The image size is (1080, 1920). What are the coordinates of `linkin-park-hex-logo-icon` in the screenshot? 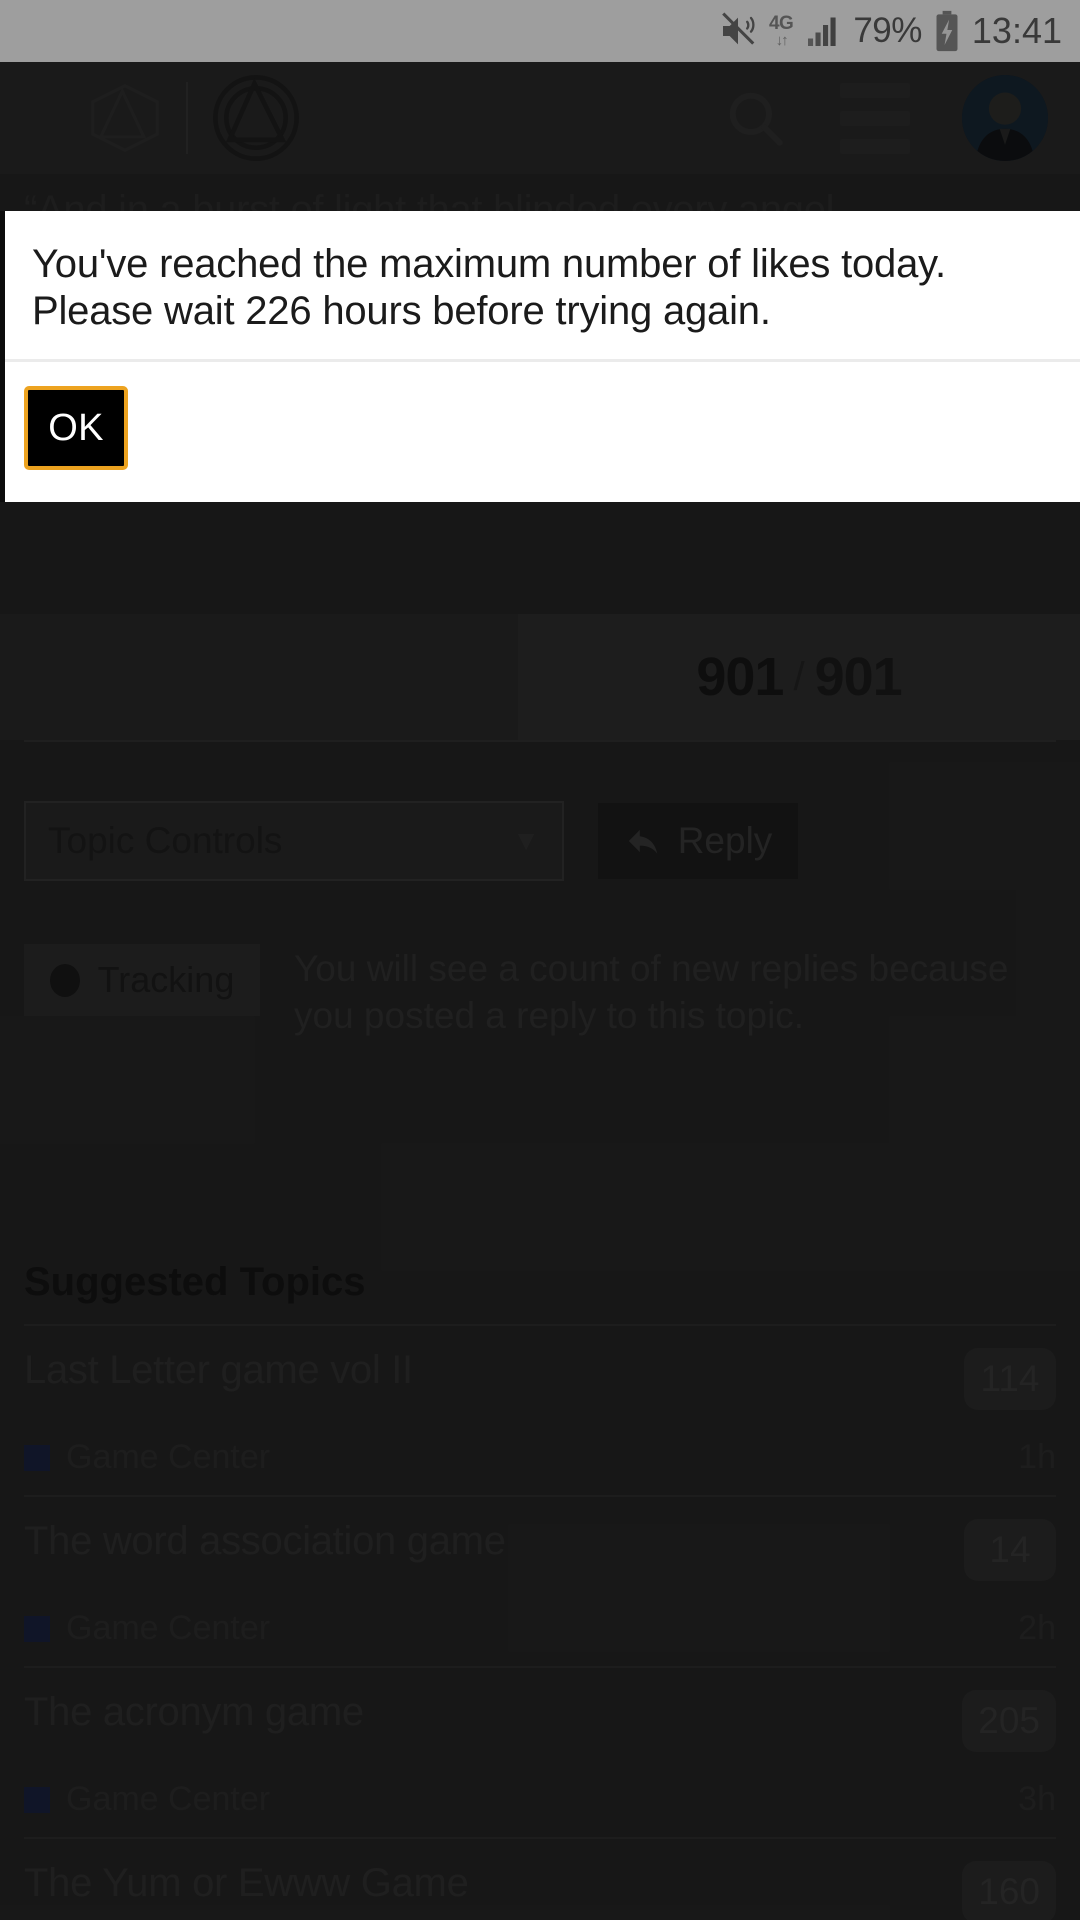 It's located at (125, 118).